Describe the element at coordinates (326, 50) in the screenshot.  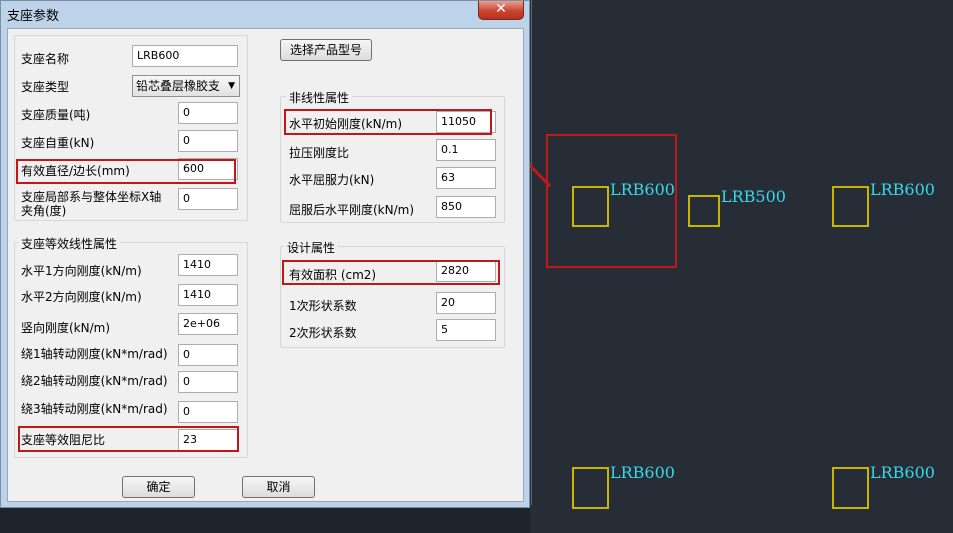
I see `select-product-model-button: 选择产品型号` at that location.